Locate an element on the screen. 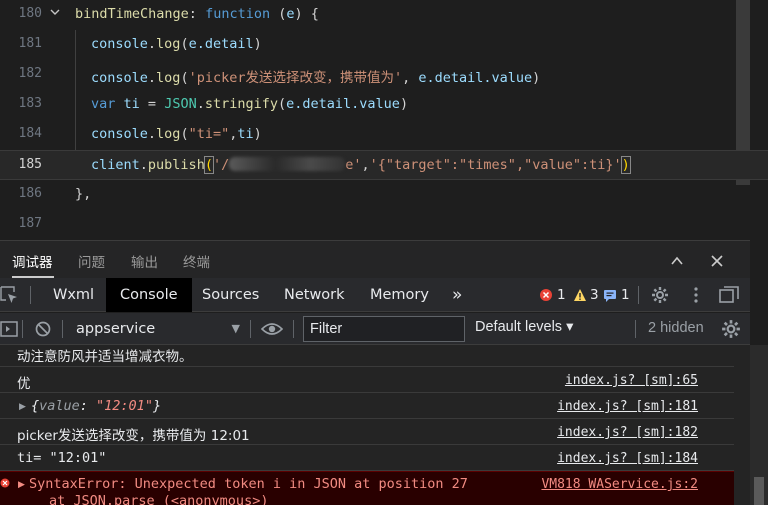 This screenshot has width=768, height=505. source-link: index.js? [sm]:182 is located at coordinates (627, 432).